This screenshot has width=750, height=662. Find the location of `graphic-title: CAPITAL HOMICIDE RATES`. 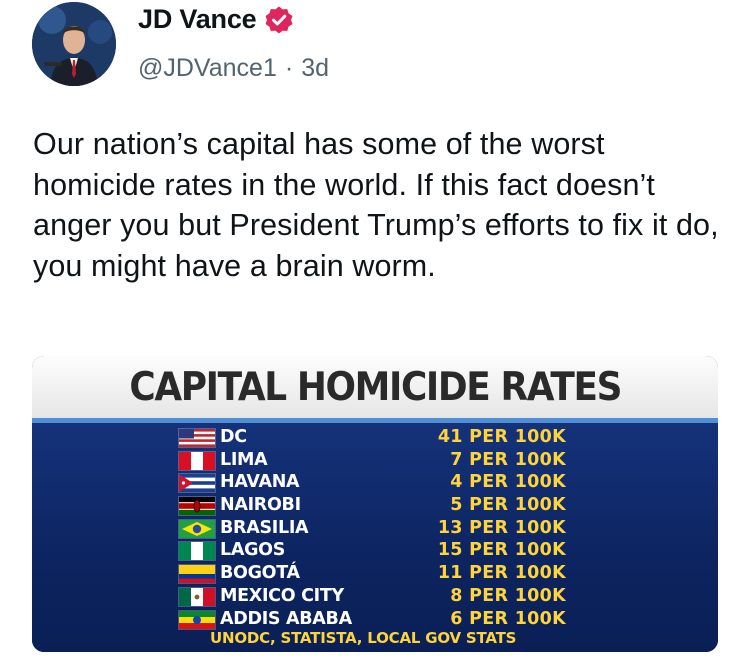

graphic-title: CAPITAL HOMICIDE RATES is located at coordinates (375, 387).